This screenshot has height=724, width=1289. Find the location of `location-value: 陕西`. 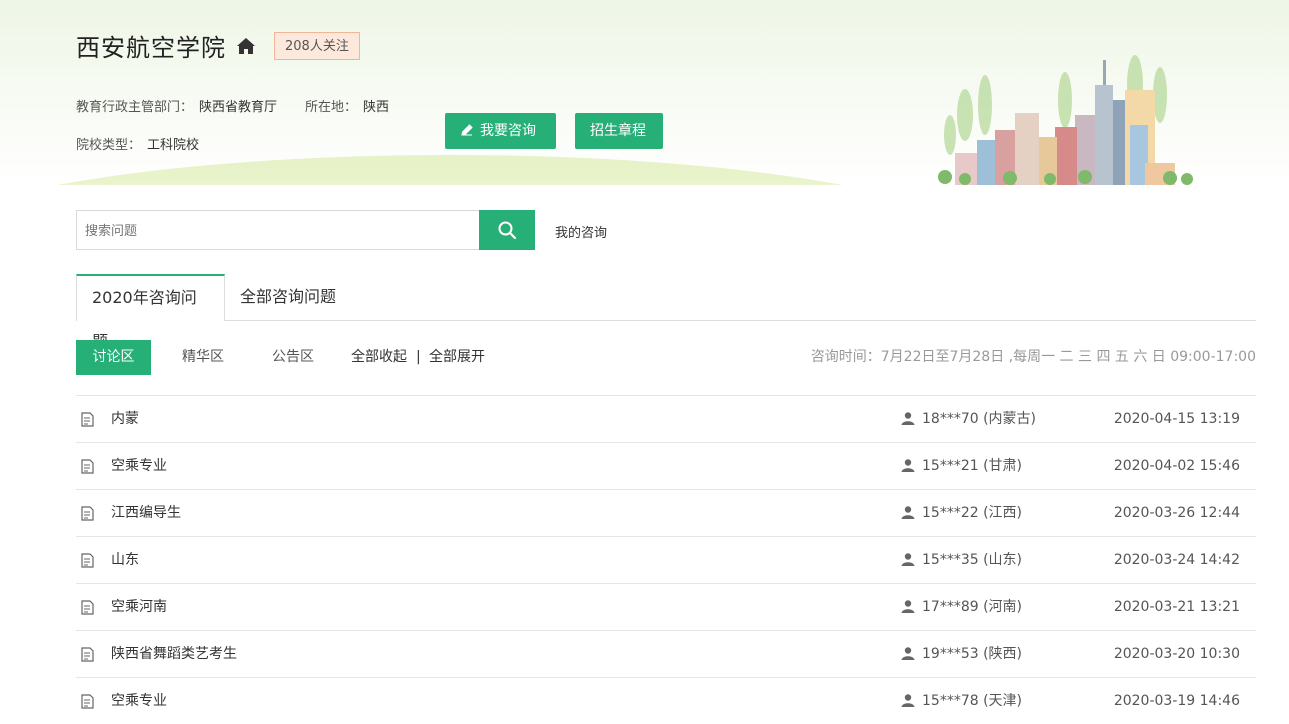

location-value: 陕西 is located at coordinates (376, 107).